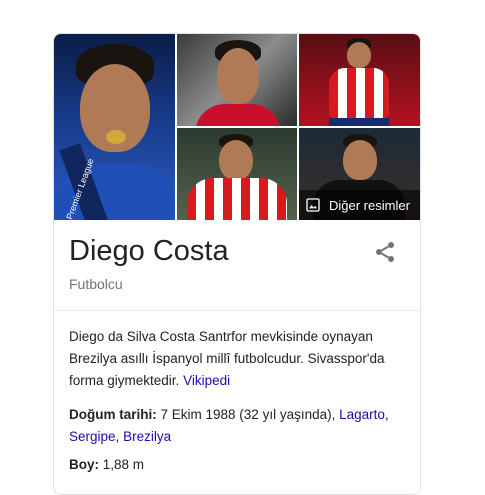 This screenshot has height=495, width=485. What do you see at coordinates (359, 122) in the screenshot?
I see `shorts` at bounding box center [359, 122].